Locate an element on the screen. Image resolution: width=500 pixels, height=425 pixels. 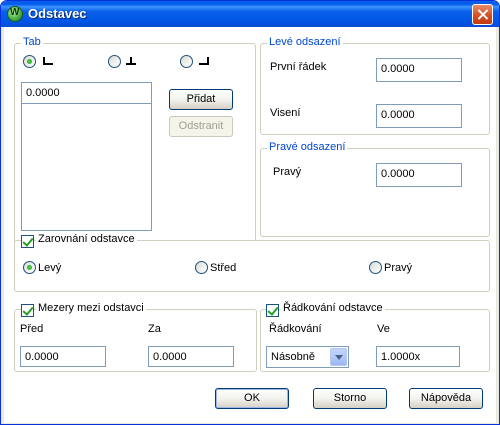
hanging-input: 0.0000 is located at coordinates (419, 116).